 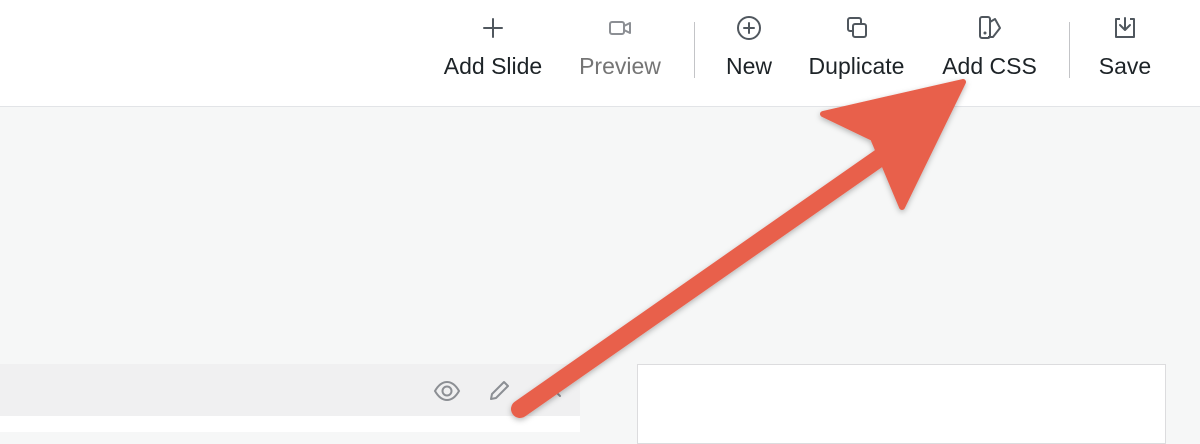 I want to click on duplicate-button: Duplicate, so click(x=856, y=51).